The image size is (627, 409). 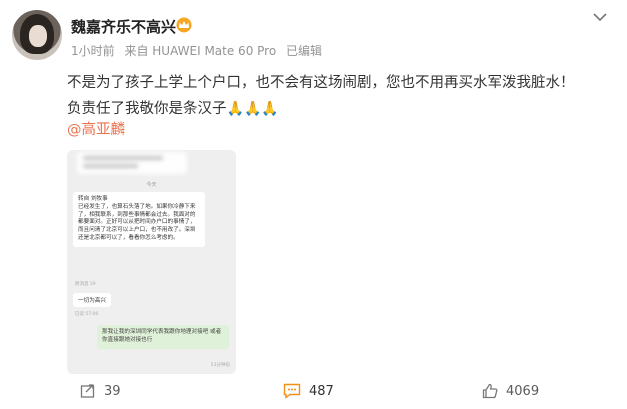 I want to click on avatar-face, so click(x=38, y=36).